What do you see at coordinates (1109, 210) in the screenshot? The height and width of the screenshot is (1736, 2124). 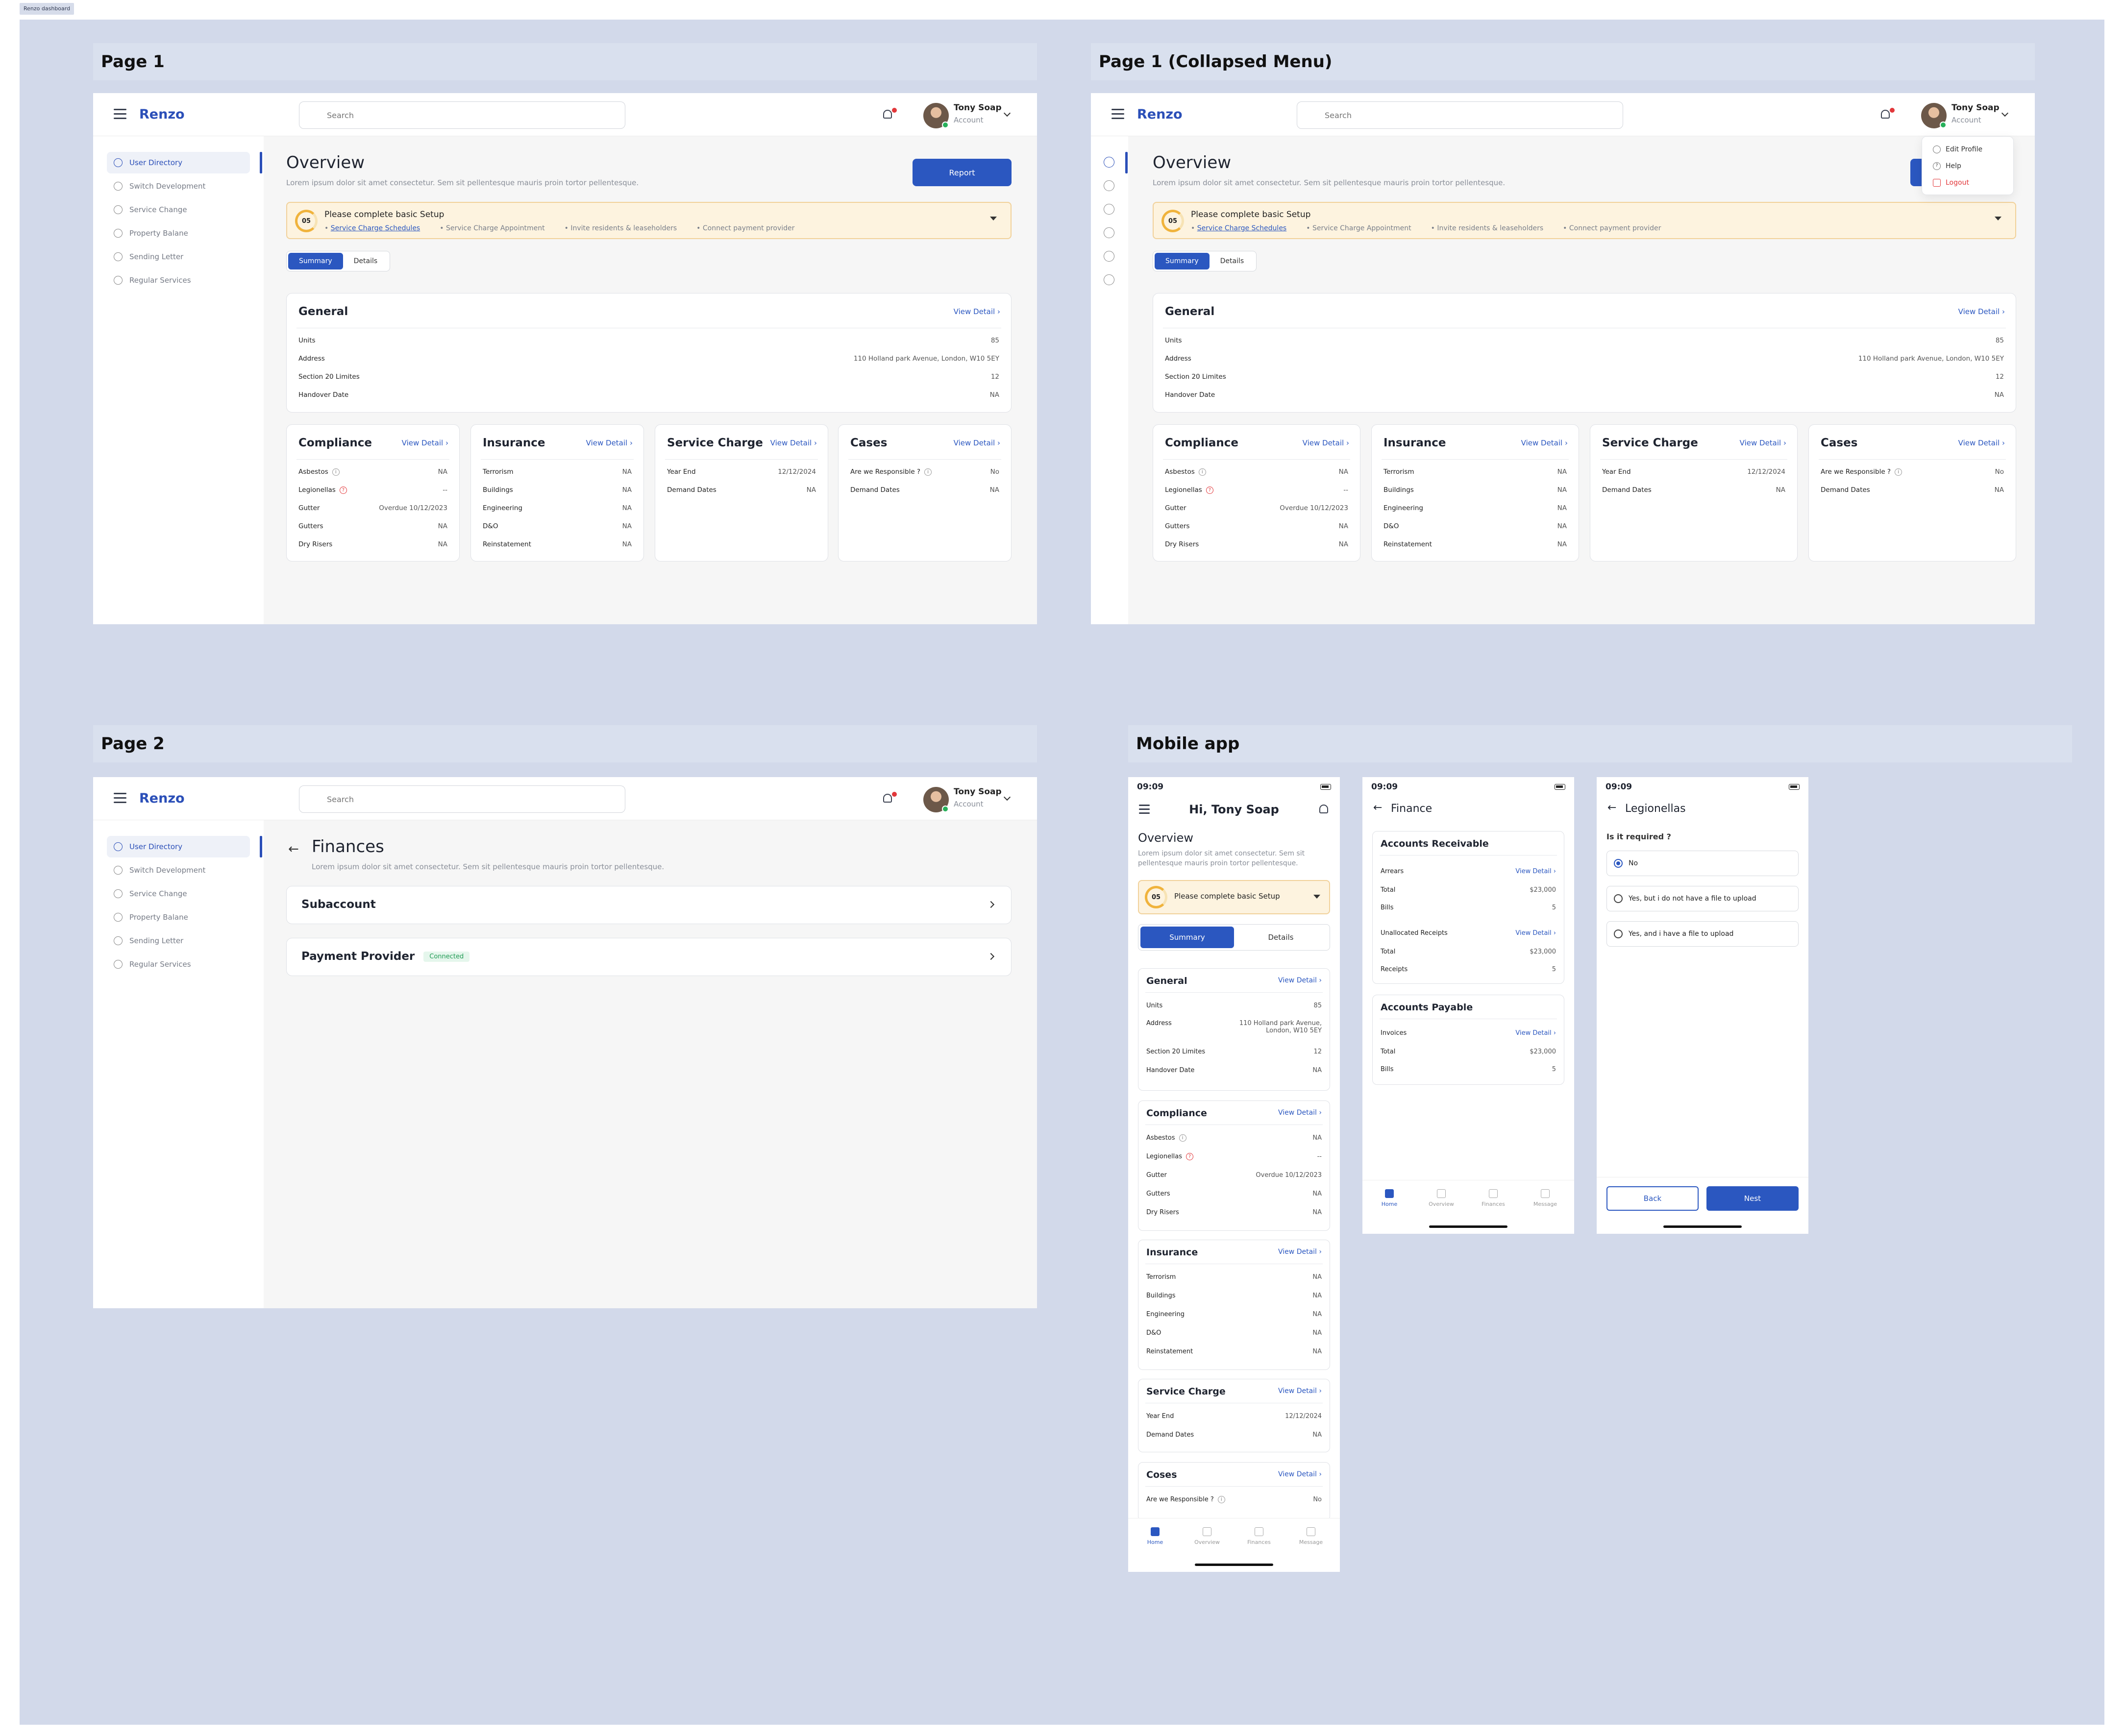 I see `dollar-icon` at bounding box center [1109, 210].